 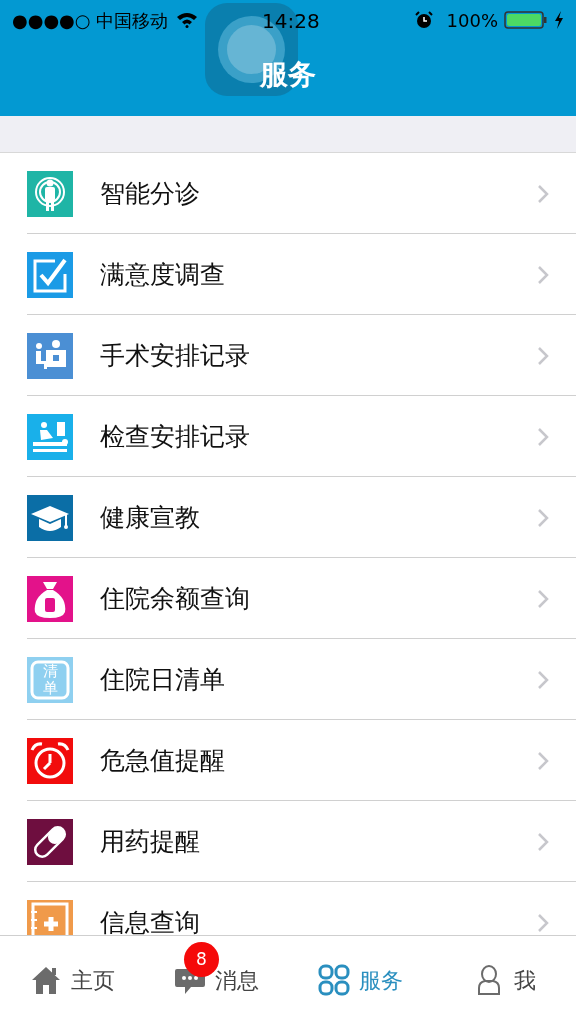 What do you see at coordinates (90, 20) in the screenshot?
I see `carrier-label: ●●●●○ 中国移动` at bounding box center [90, 20].